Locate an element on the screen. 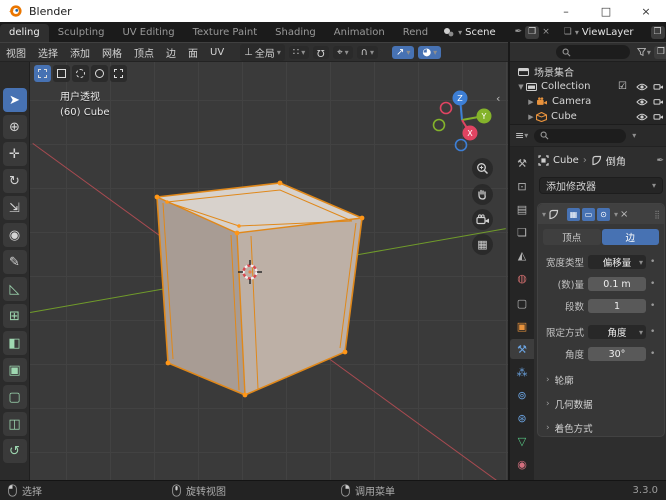 This screenshot has height=500, width=666. navigation-gizmo: Z Y X is located at coordinates (464, 120).